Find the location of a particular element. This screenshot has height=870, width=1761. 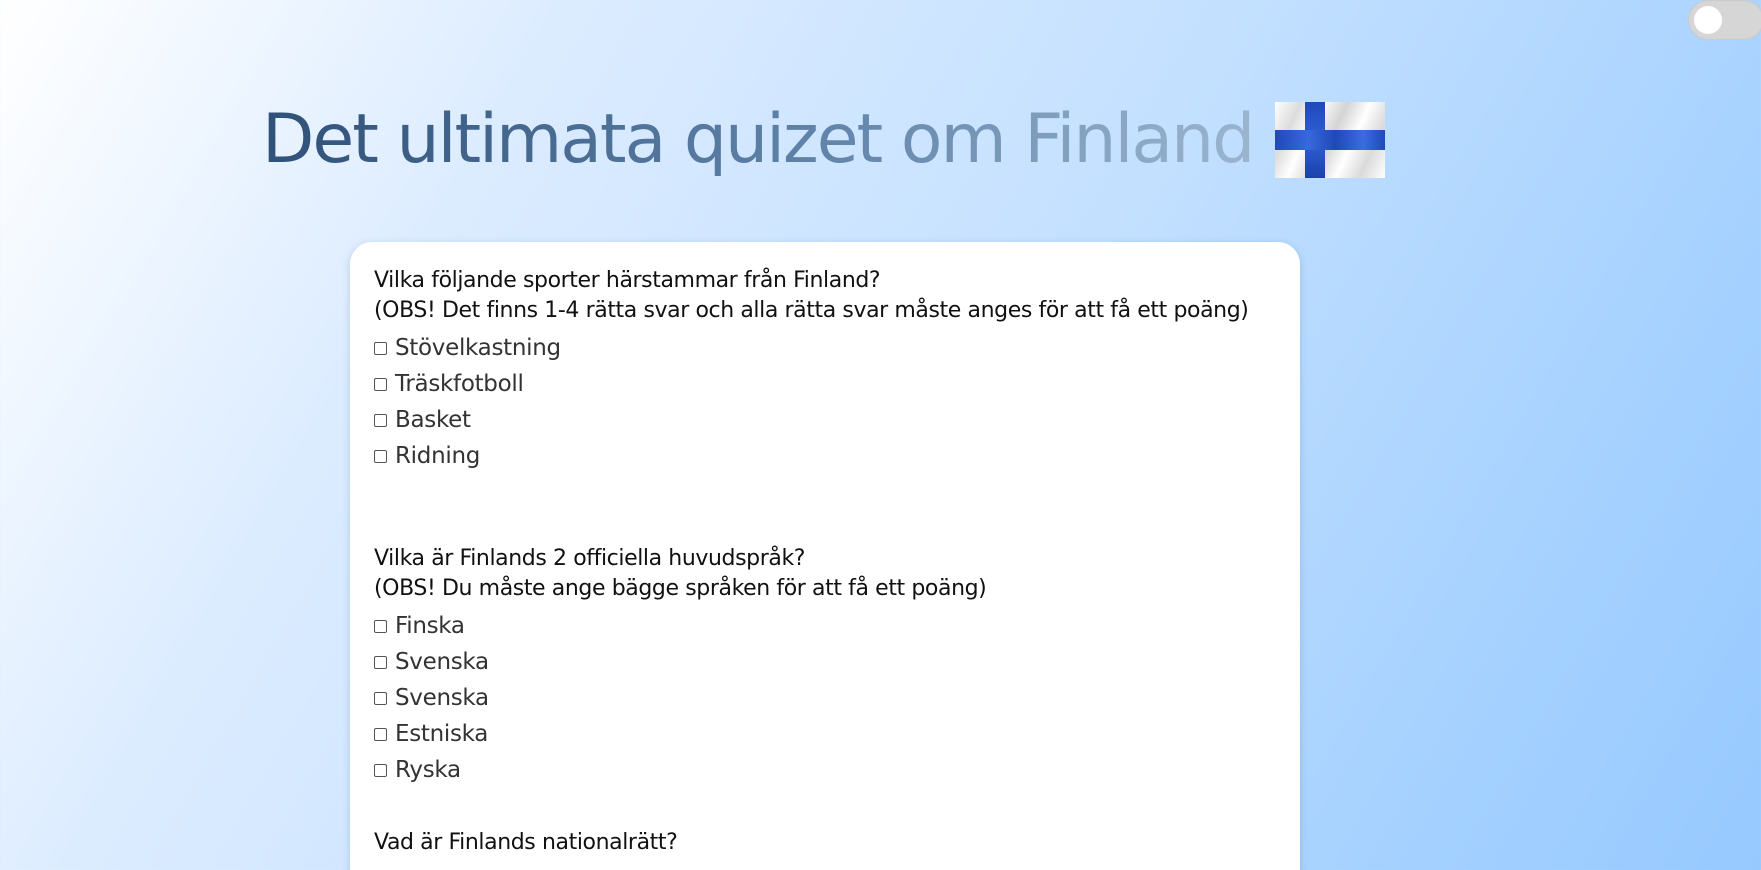

toggle-knob is located at coordinates (1708, 20).